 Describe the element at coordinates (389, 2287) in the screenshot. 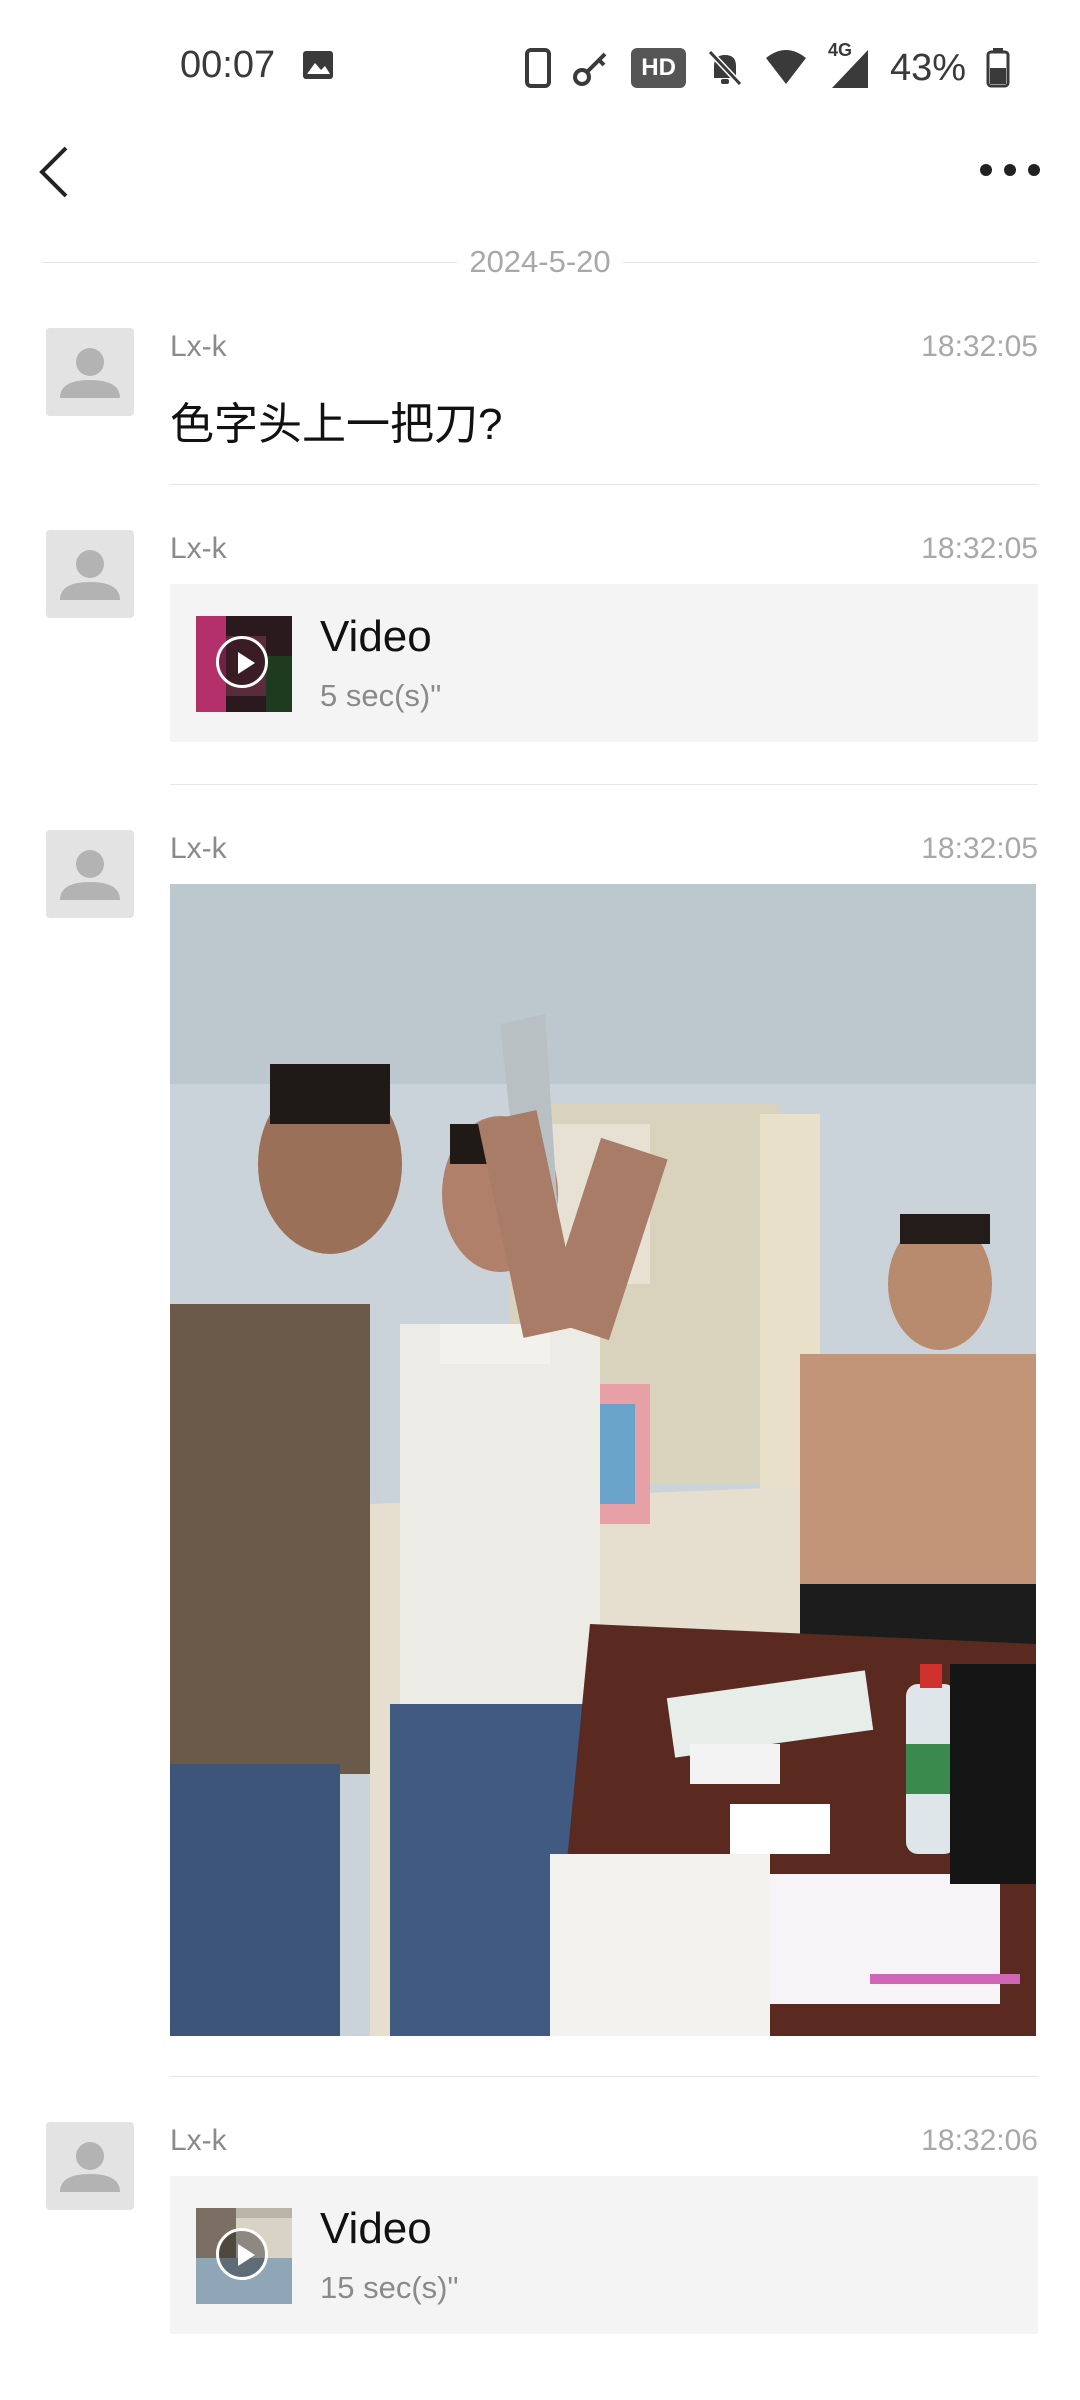

I see `video-duration: 15 sec(s)"` at that location.